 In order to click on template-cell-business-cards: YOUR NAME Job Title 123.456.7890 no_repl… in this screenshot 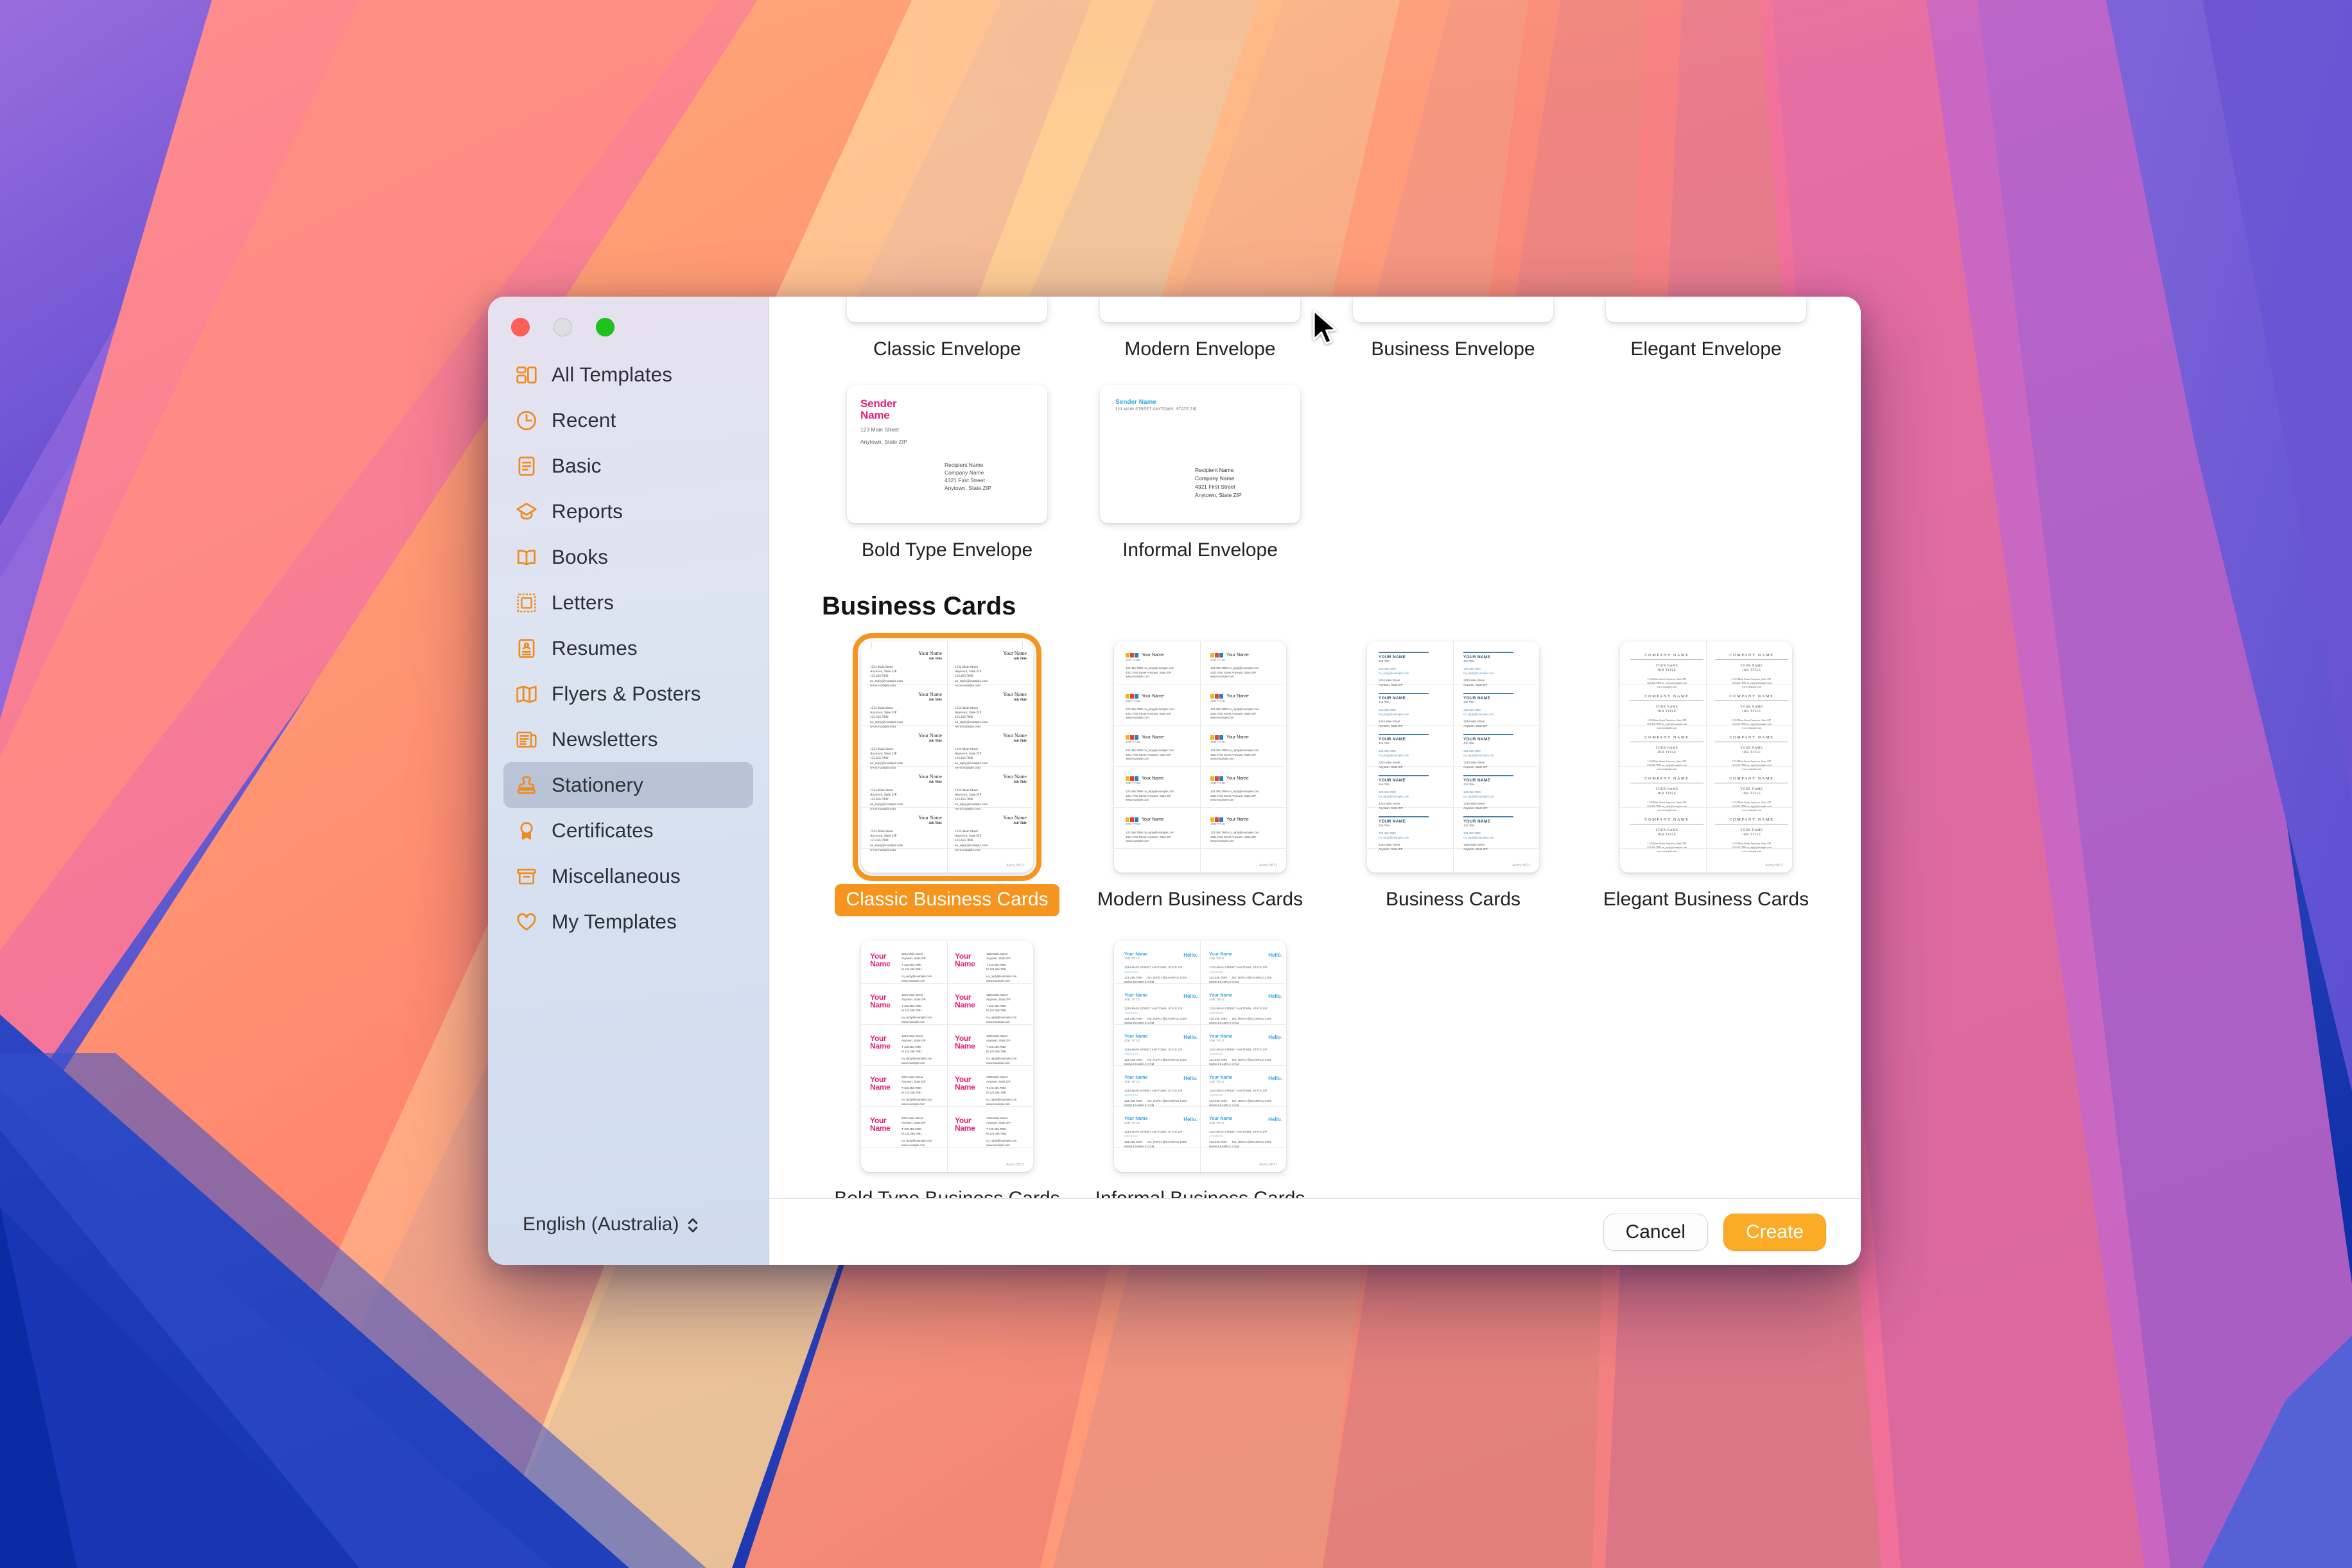, I will do `click(1453, 778)`.